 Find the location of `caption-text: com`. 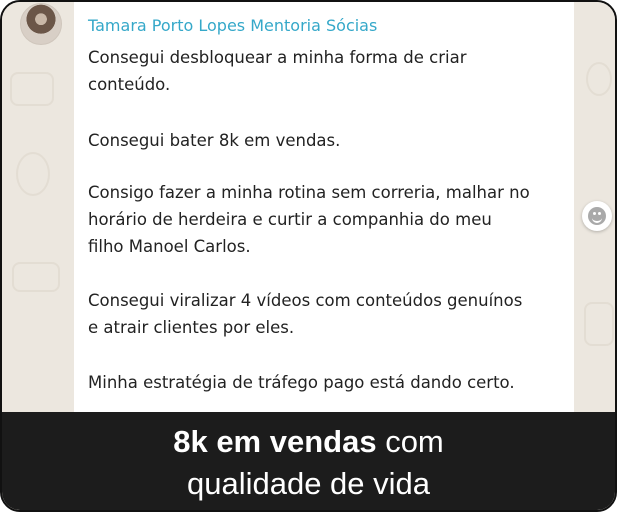

caption-text: com is located at coordinates (410, 441).